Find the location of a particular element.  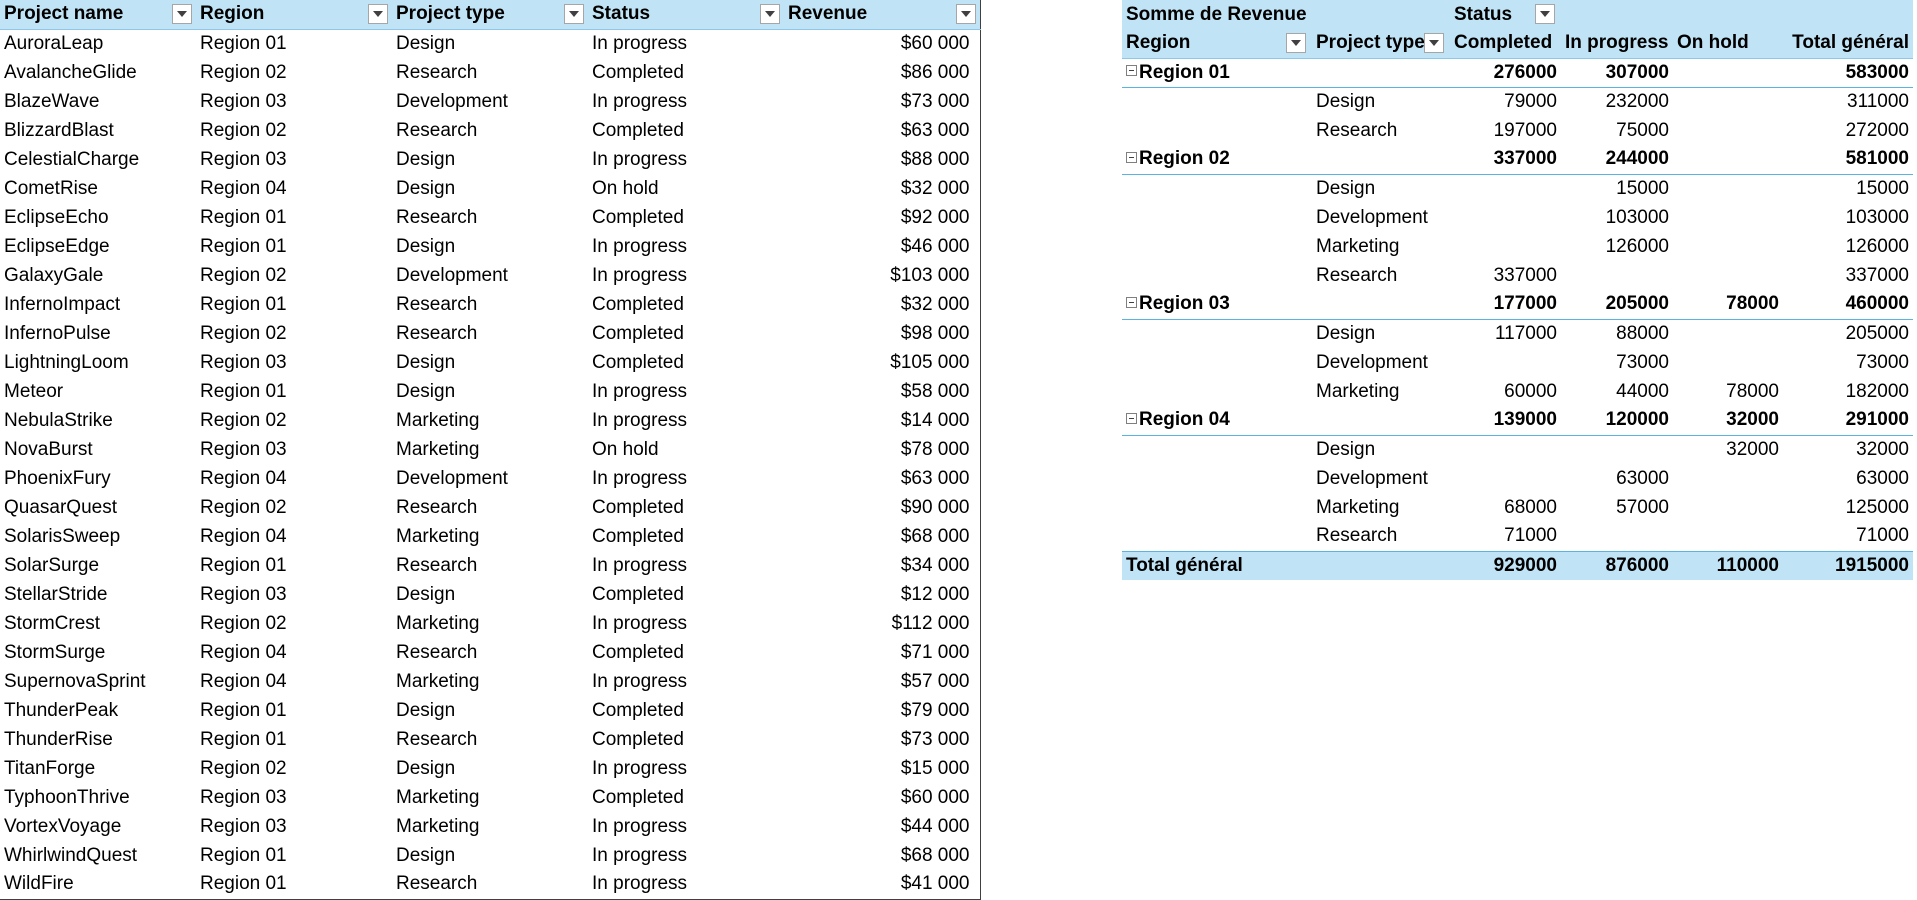

cell-project-name: NebulaStrike is located at coordinates (98, 420).